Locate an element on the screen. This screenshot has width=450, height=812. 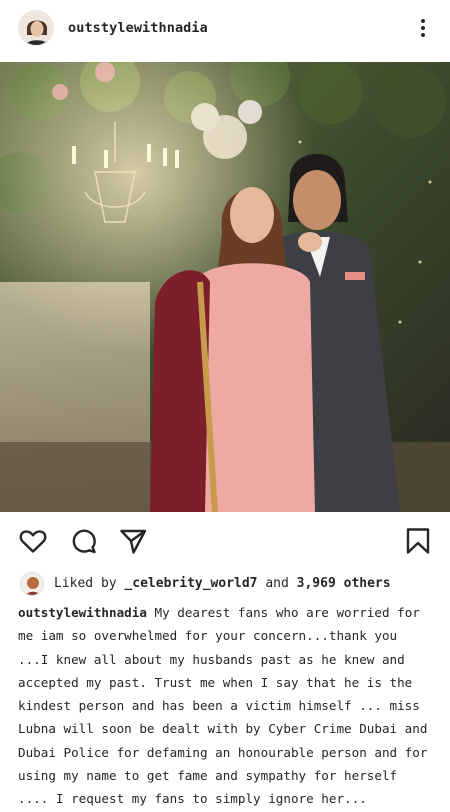
comment-icon is located at coordinates (83, 541).